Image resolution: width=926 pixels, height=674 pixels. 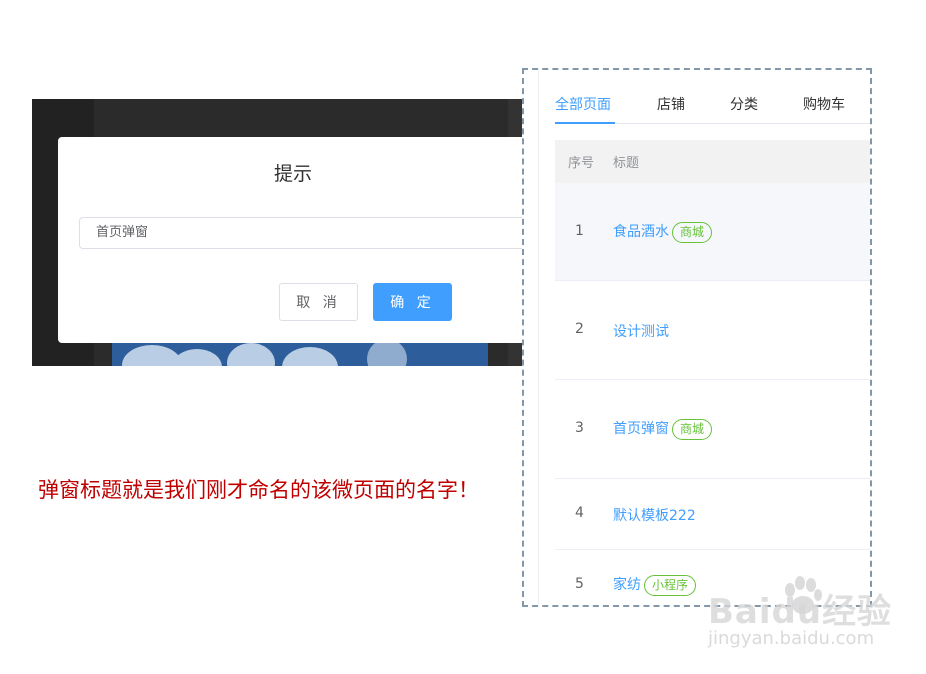 I want to click on tab-cart: 购物车, so click(x=824, y=104).